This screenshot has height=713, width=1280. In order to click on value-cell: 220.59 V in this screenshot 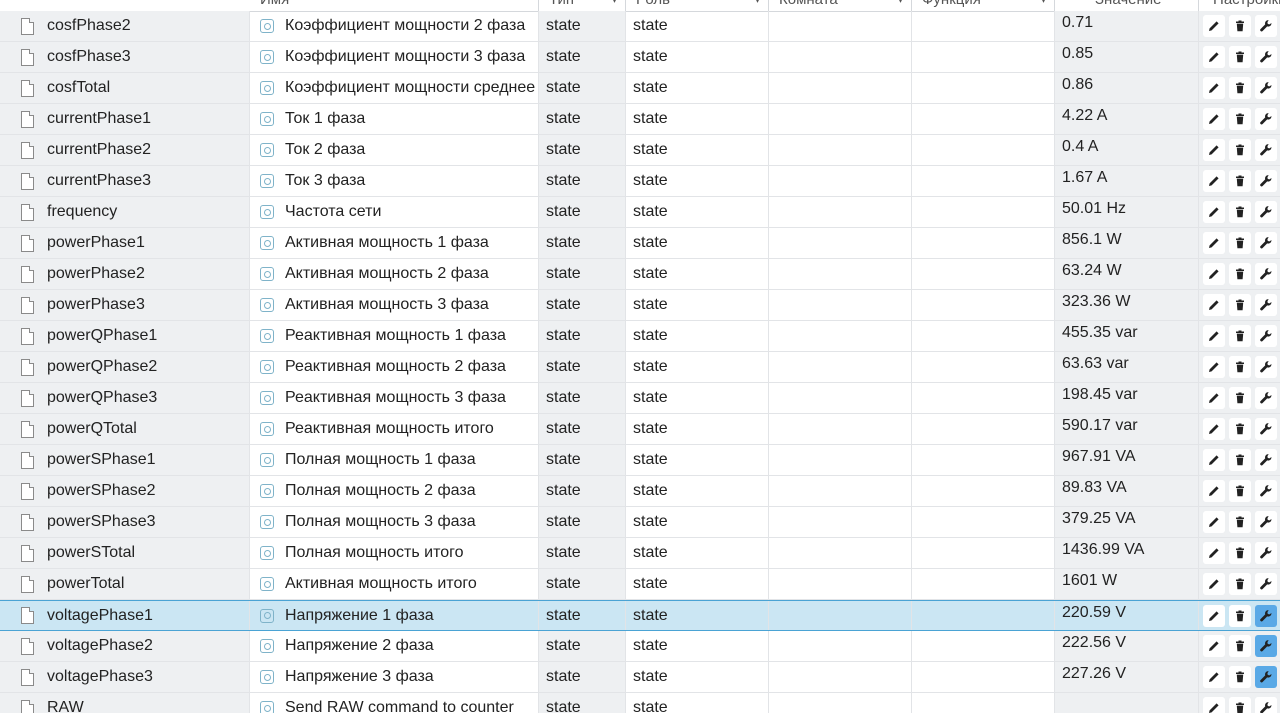, I will do `click(1127, 615)`.